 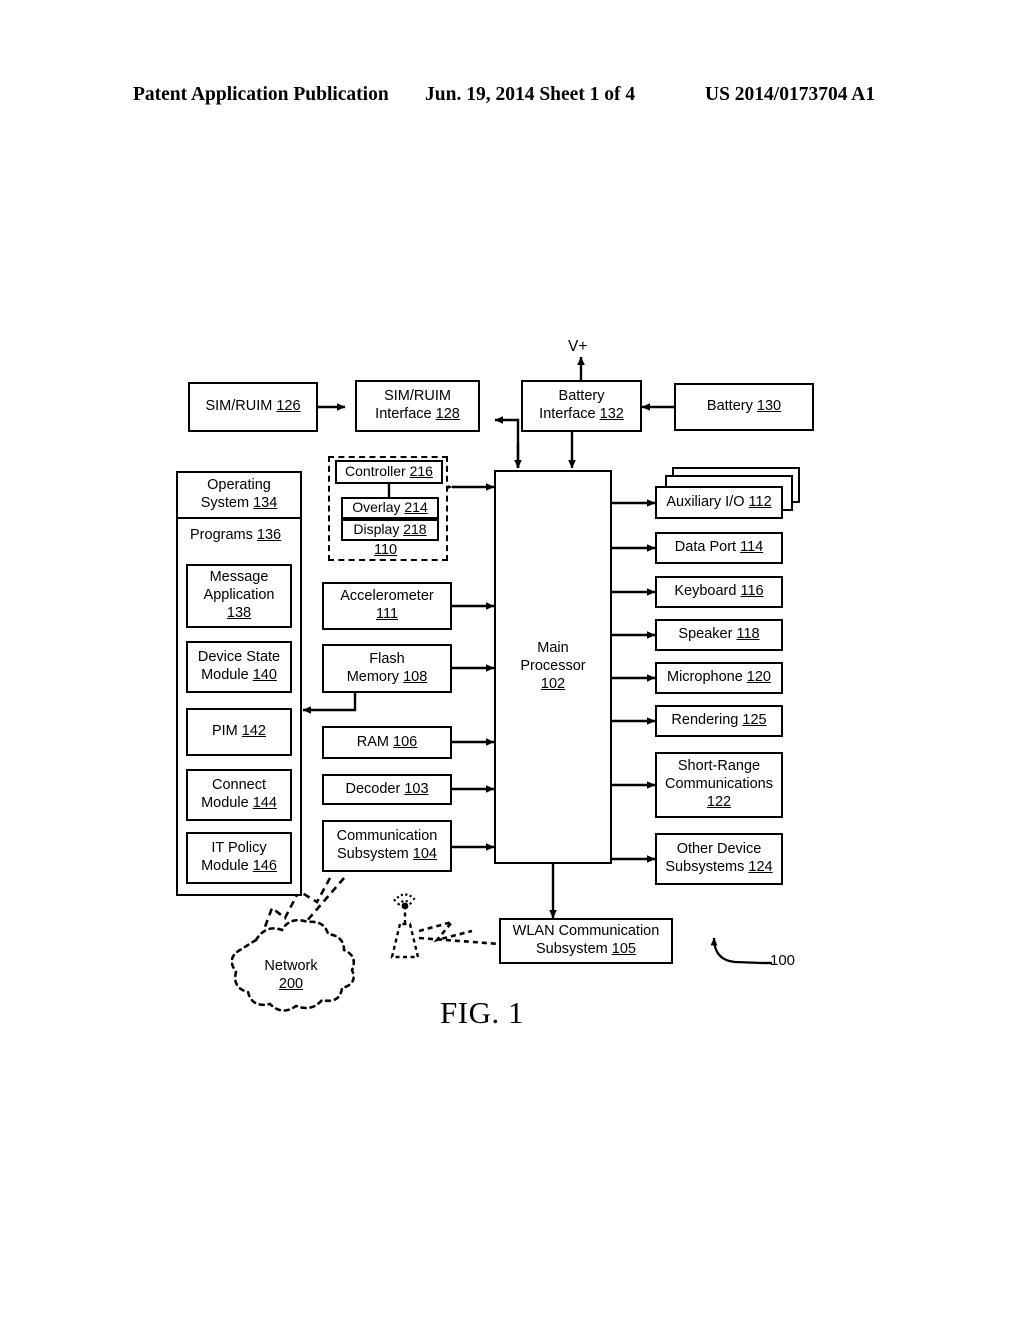 What do you see at coordinates (553, 683) in the screenshot?
I see `main-processor-num: 102` at bounding box center [553, 683].